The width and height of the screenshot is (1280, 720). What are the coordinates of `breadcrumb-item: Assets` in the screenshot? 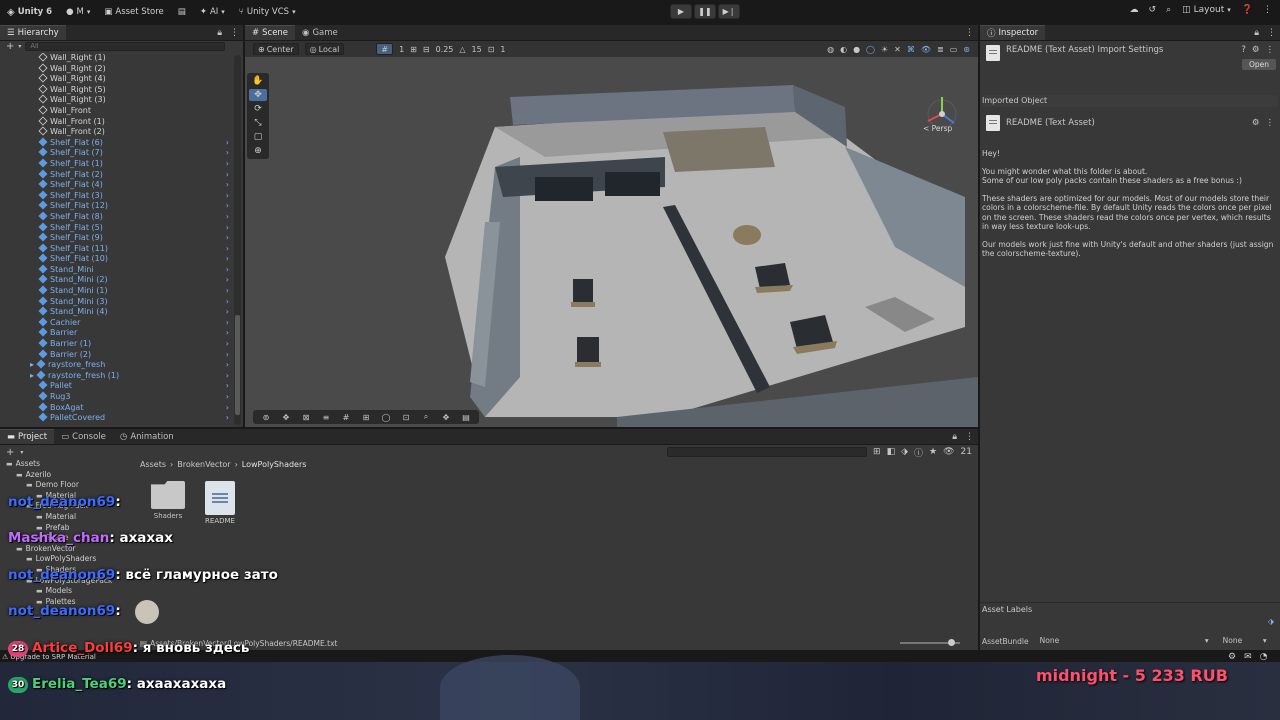 It's located at (153, 464).